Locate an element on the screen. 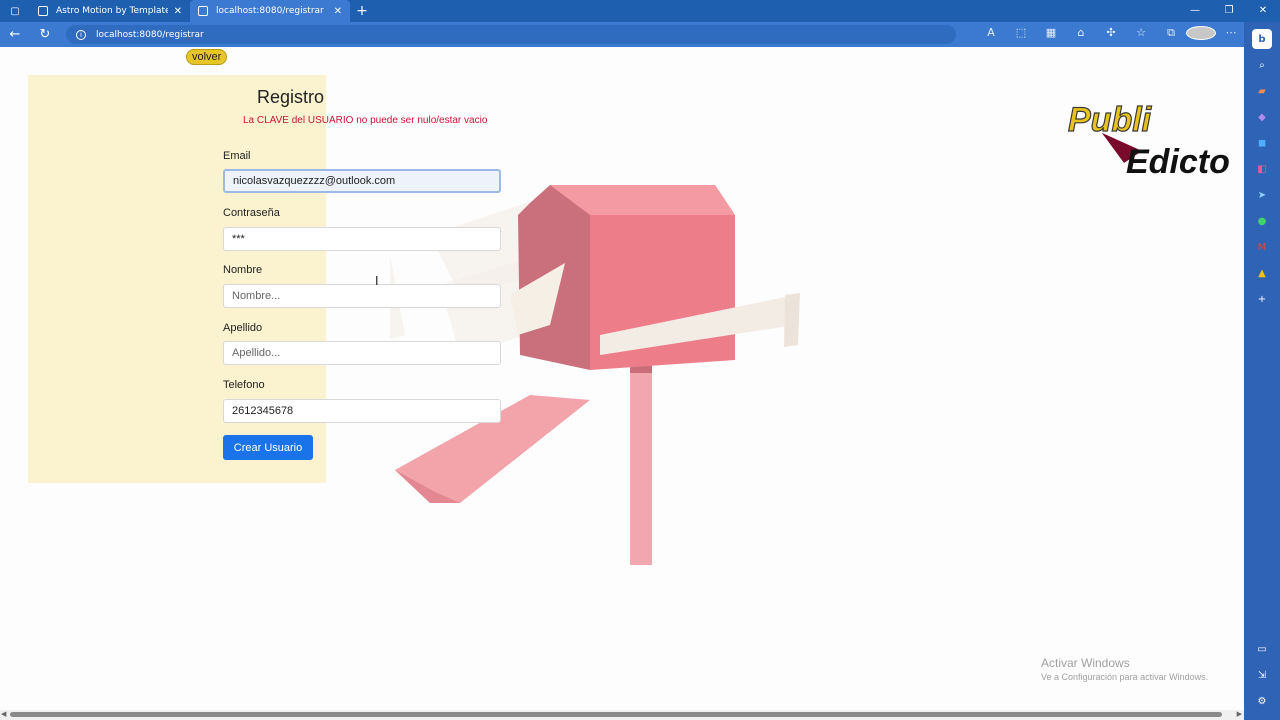  horizontal-scrollbar: ◀ ▶ is located at coordinates (622, 715).